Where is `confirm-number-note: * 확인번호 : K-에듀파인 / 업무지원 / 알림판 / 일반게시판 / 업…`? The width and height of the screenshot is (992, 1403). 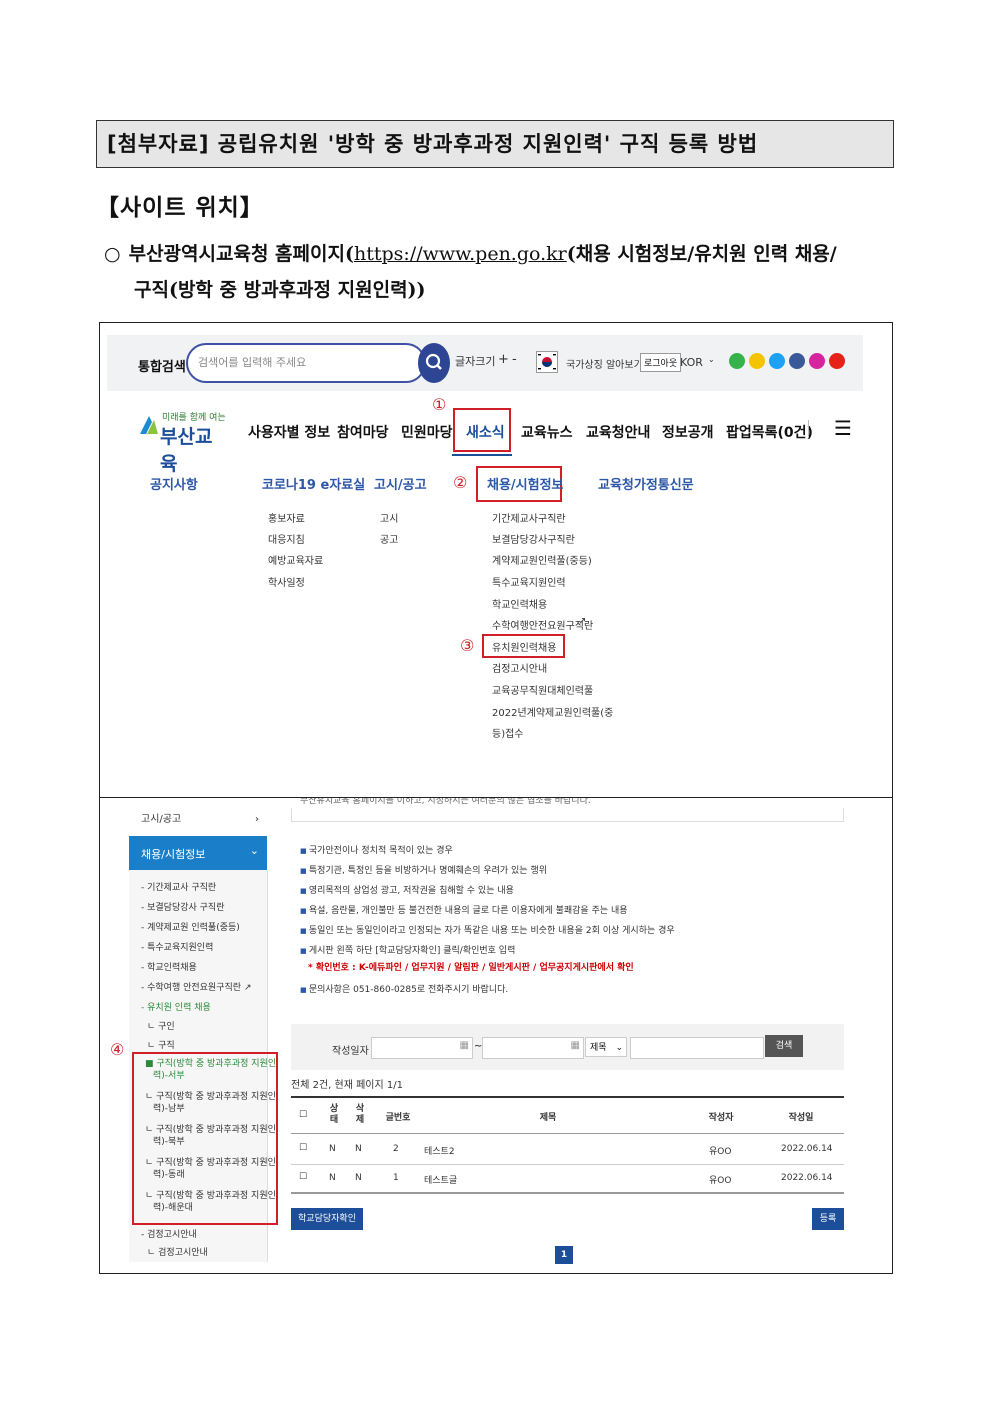 confirm-number-note: * 확인번호 : K-에듀파인 / 업무지원 / 알림판 / 일반게시판 / 업… is located at coordinates (471, 968).